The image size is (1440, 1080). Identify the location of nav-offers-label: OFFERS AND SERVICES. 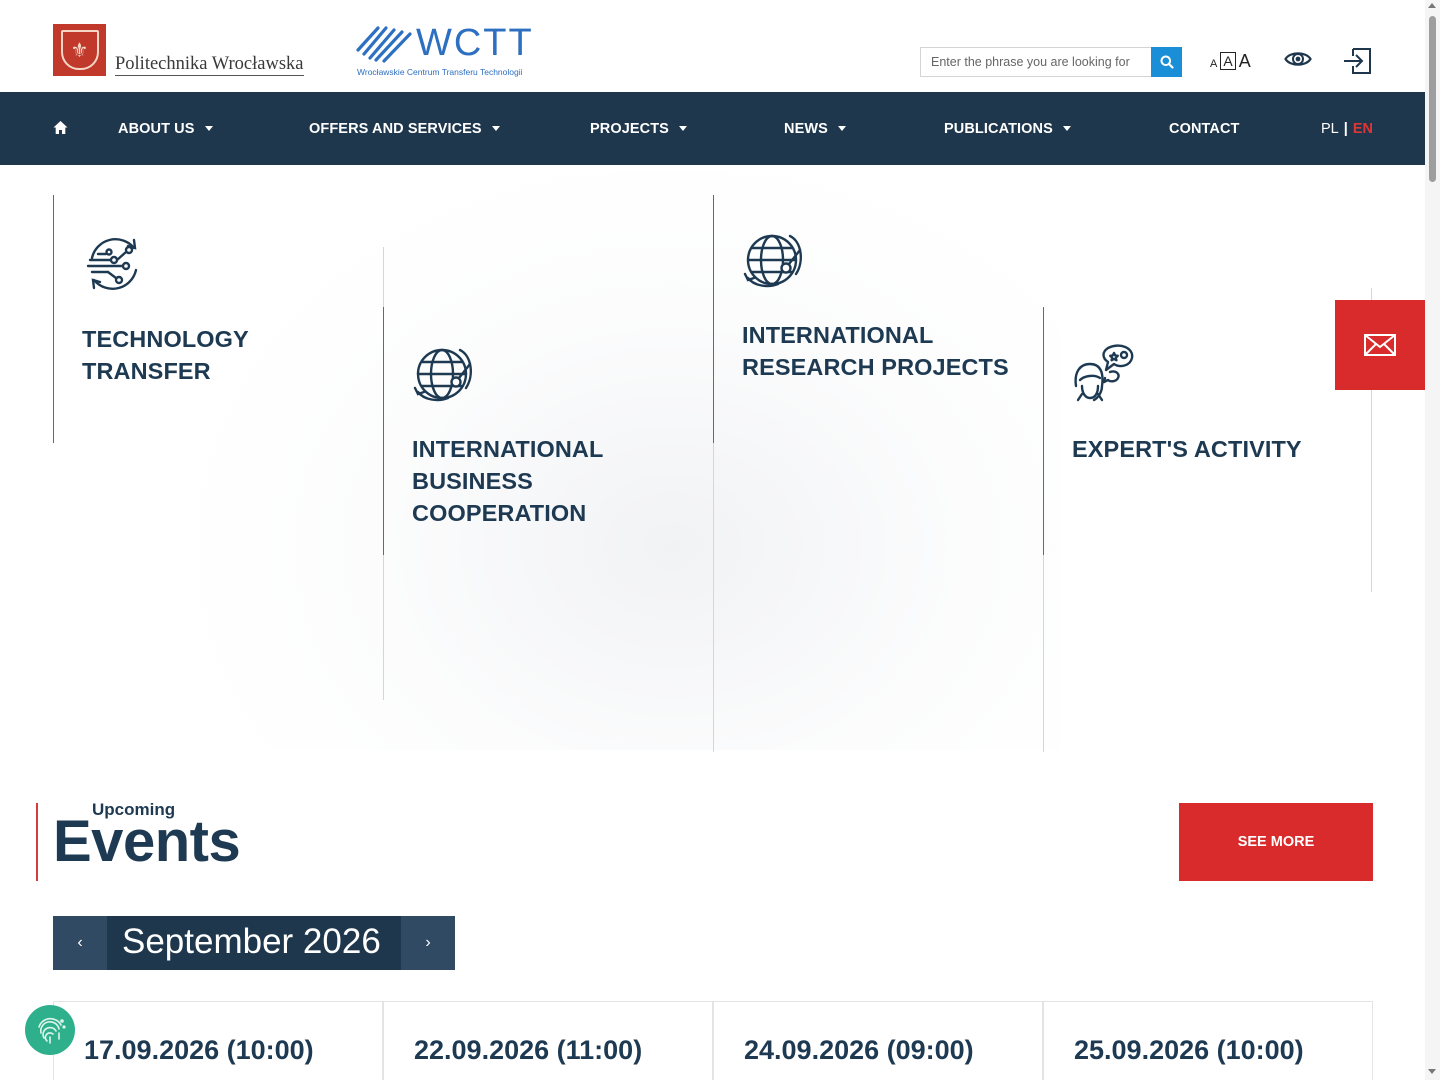
(395, 128).